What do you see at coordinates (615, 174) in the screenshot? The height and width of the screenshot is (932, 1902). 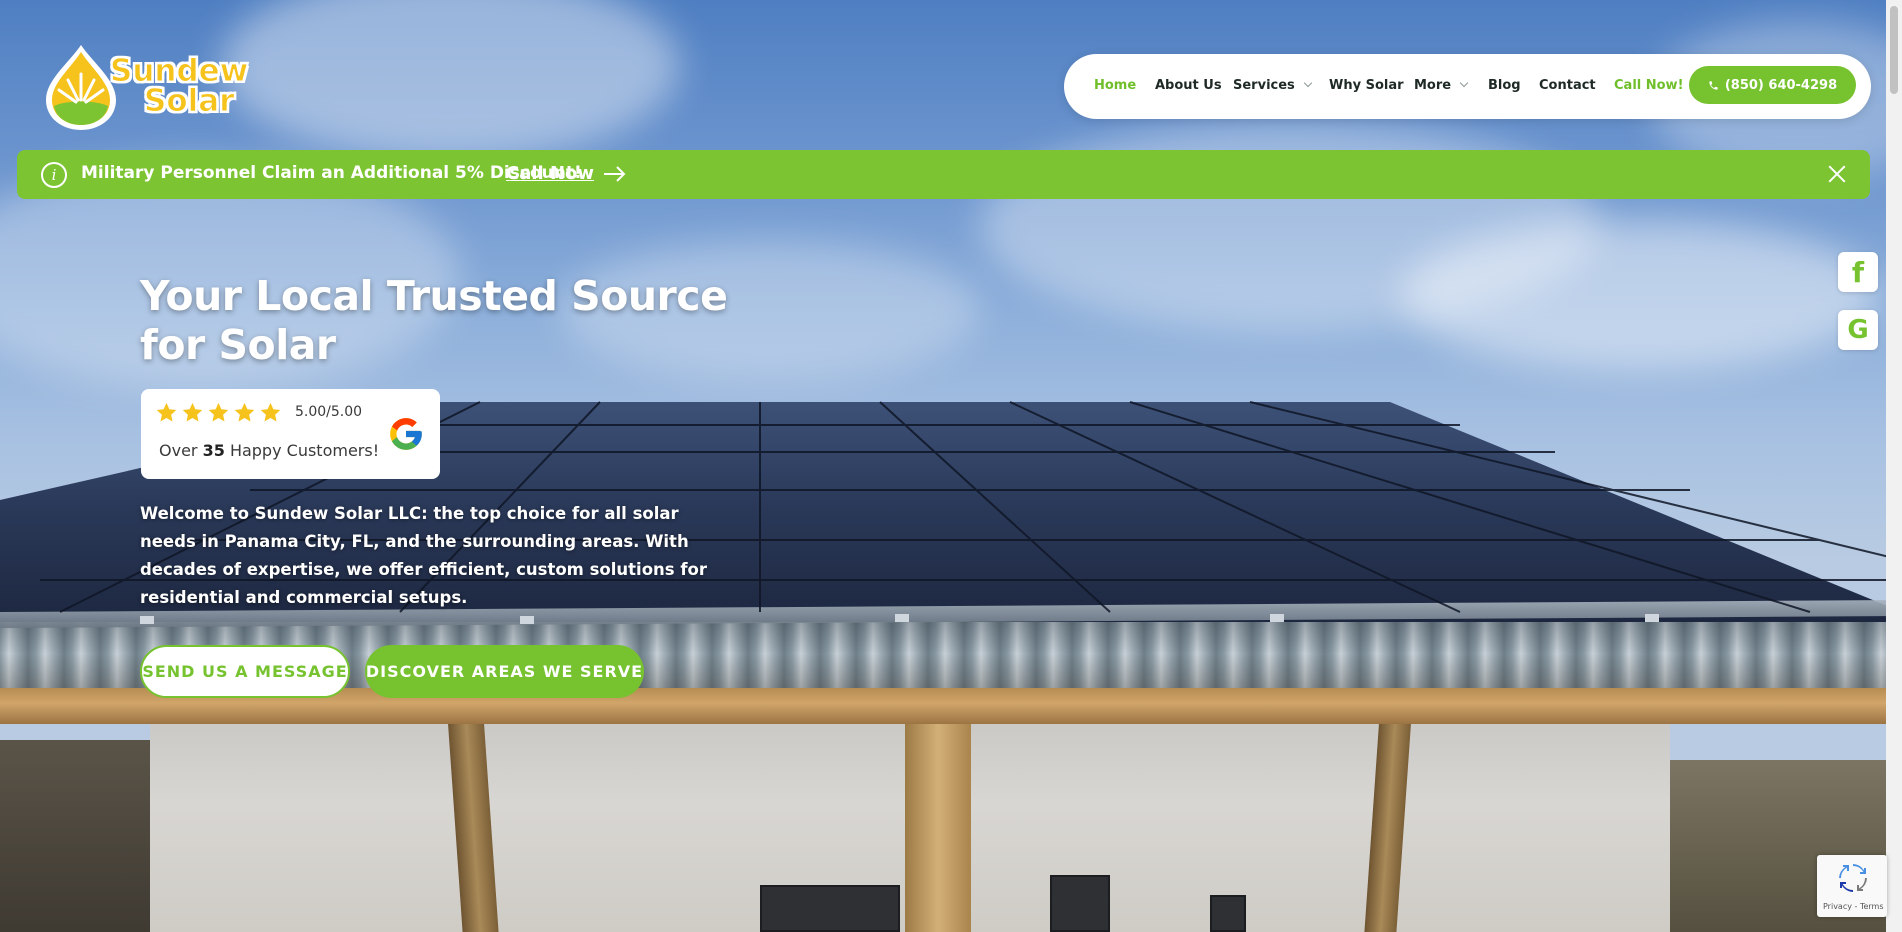 I see `arrow-right-icon` at bounding box center [615, 174].